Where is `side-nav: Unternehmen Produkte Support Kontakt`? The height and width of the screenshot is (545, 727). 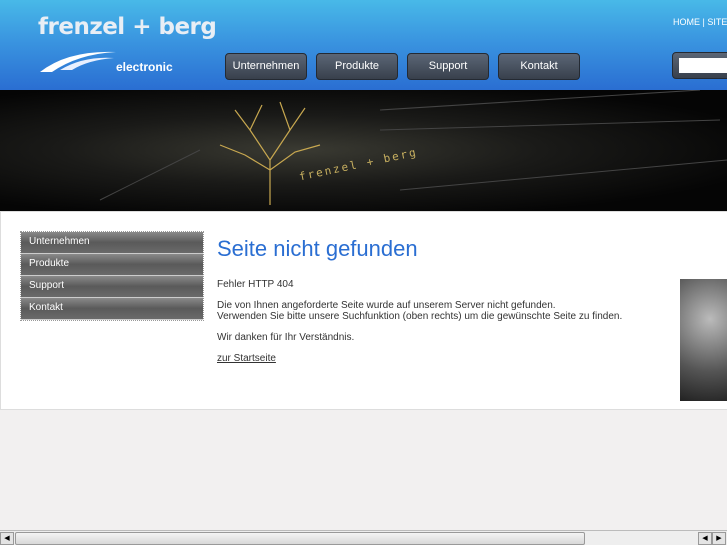 side-nav: Unternehmen Produkte Support Kontakt is located at coordinates (112, 276).